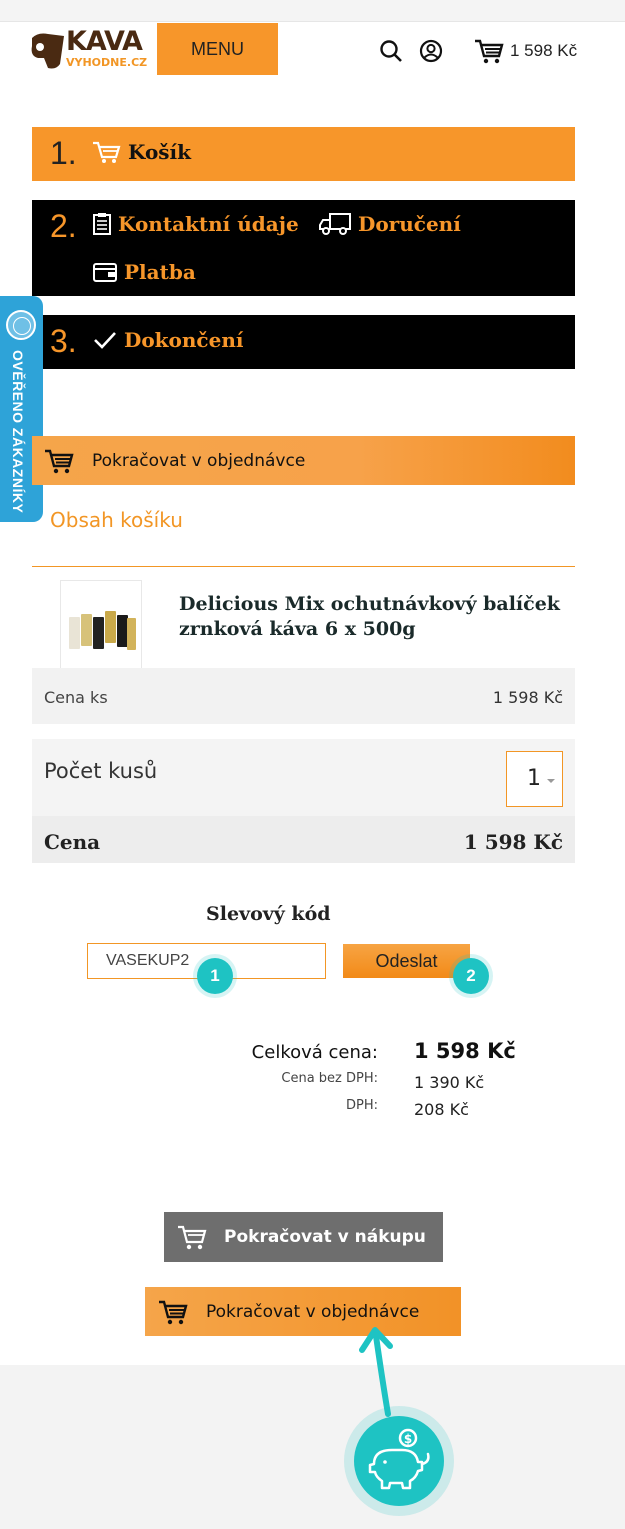  Describe the element at coordinates (303, 248) in the screenshot. I see `step-details: 2. Kontaktní údaje Doručení Platba` at that location.